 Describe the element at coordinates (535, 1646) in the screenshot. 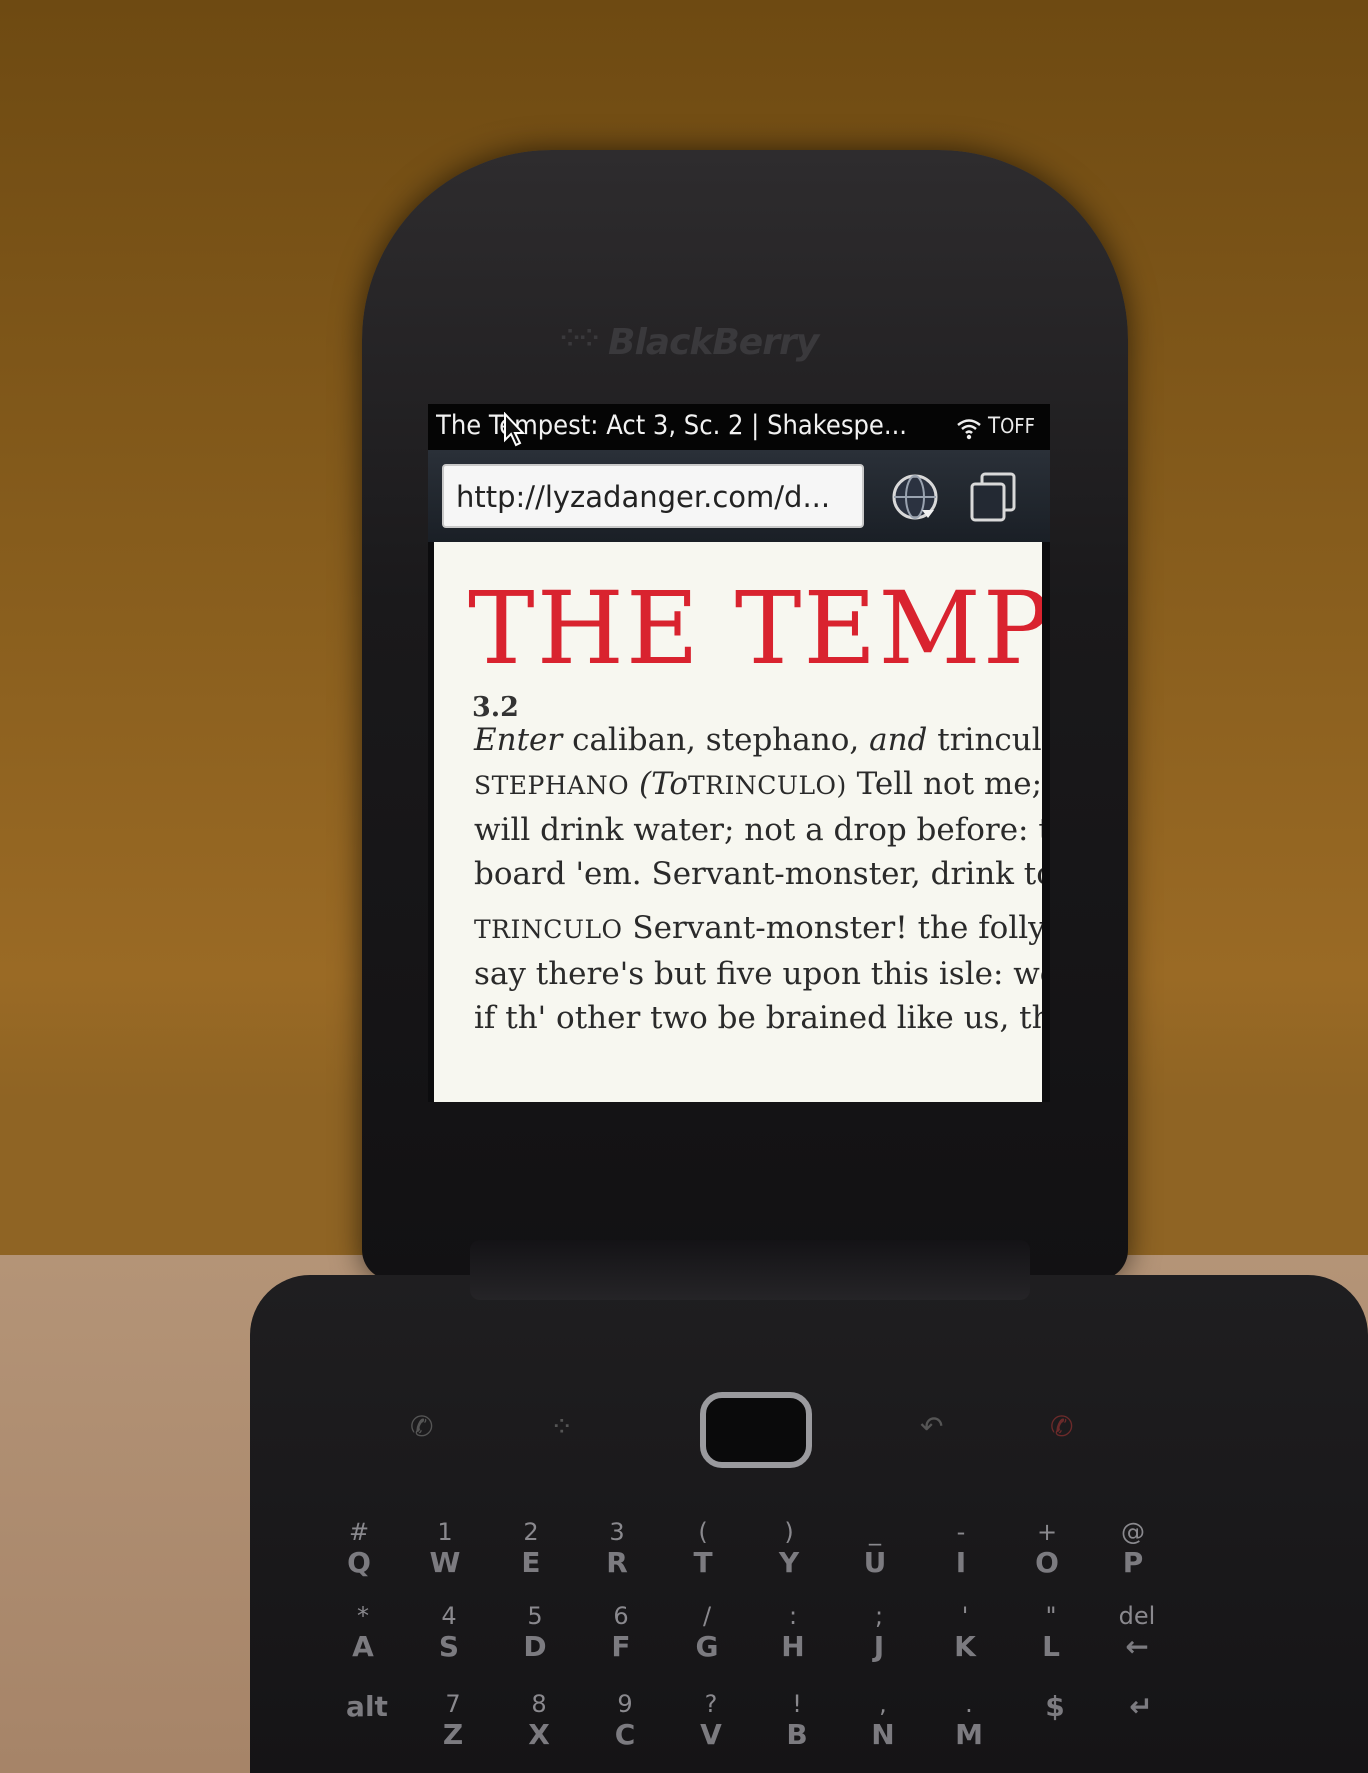

I see `key-label: D` at that location.